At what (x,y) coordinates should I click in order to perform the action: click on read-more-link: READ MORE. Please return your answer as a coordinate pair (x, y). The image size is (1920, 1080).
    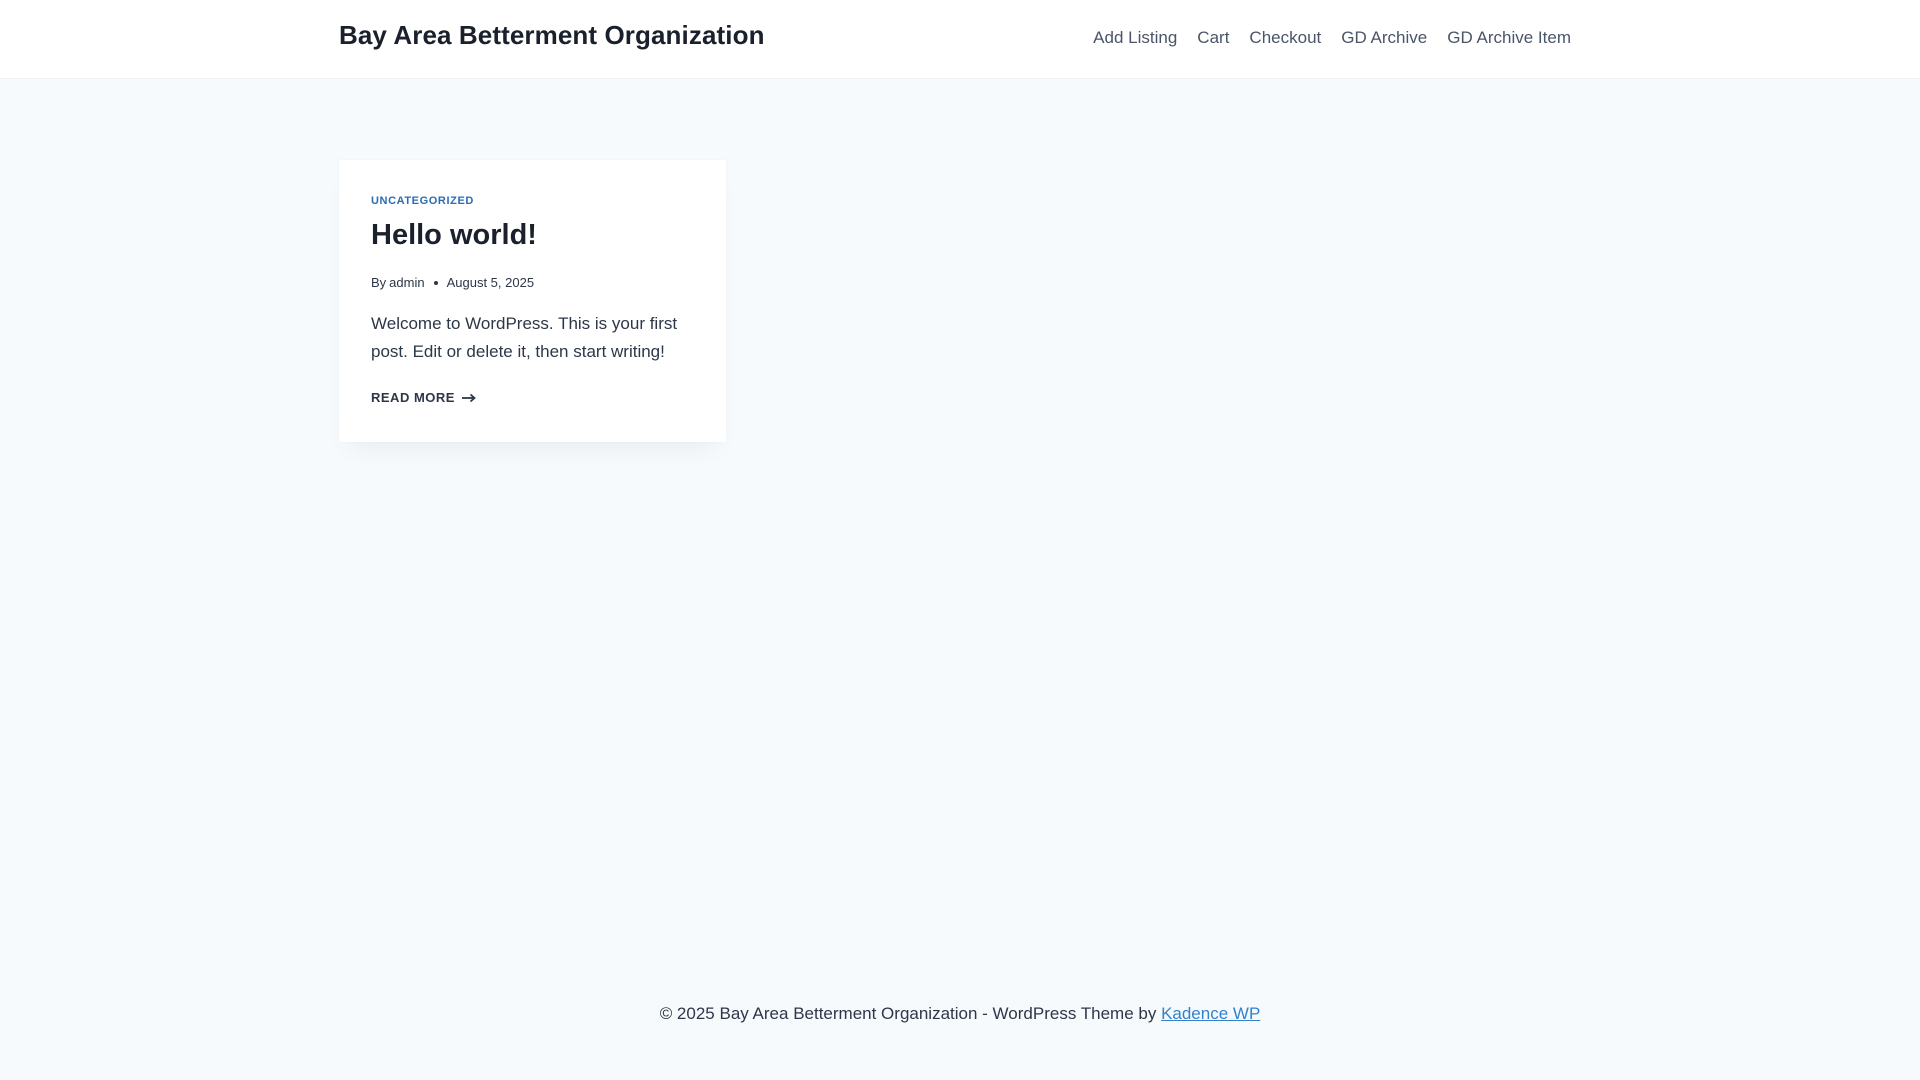
    Looking at the image, I should click on (423, 397).